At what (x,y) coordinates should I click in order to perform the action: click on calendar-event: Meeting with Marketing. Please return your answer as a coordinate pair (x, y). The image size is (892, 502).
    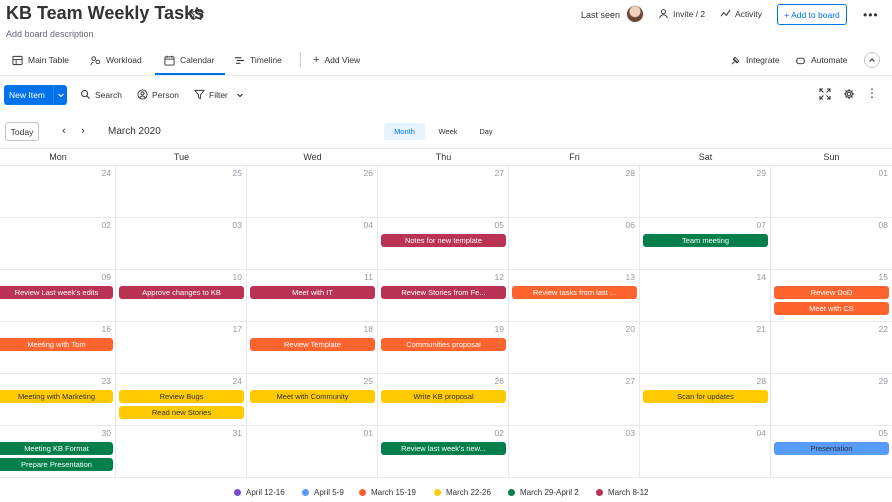
    Looking at the image, I should click on (56, 396).